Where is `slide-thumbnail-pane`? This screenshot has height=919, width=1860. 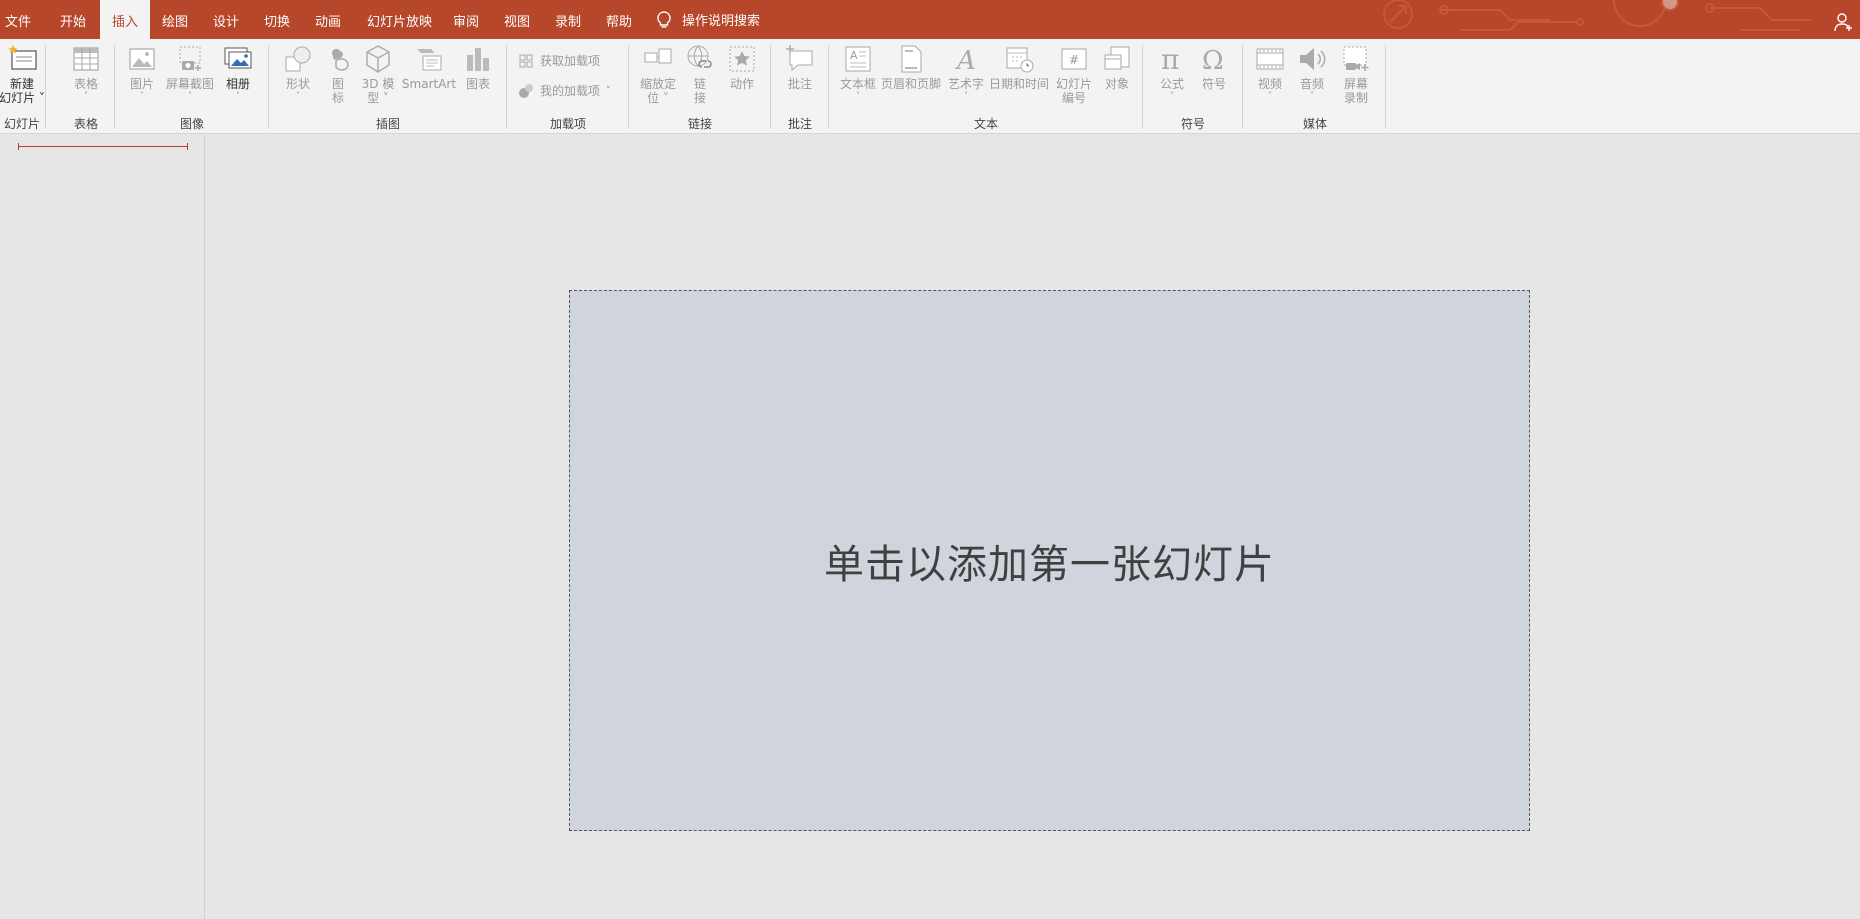 slide-thumbnail-pane is located at coordinates (102, 527).